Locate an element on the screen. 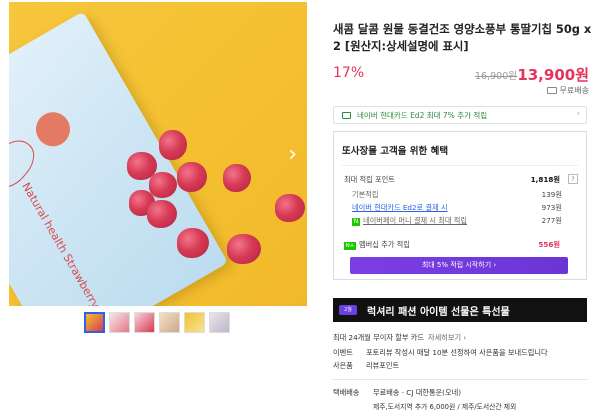 The height and width of the screenshot is (419, 600). event-row: 이벤트 포토리뷰 작성시 매달 10분 선정하여 사은품을 보내드립니다 is located at coordinates (440, 353).